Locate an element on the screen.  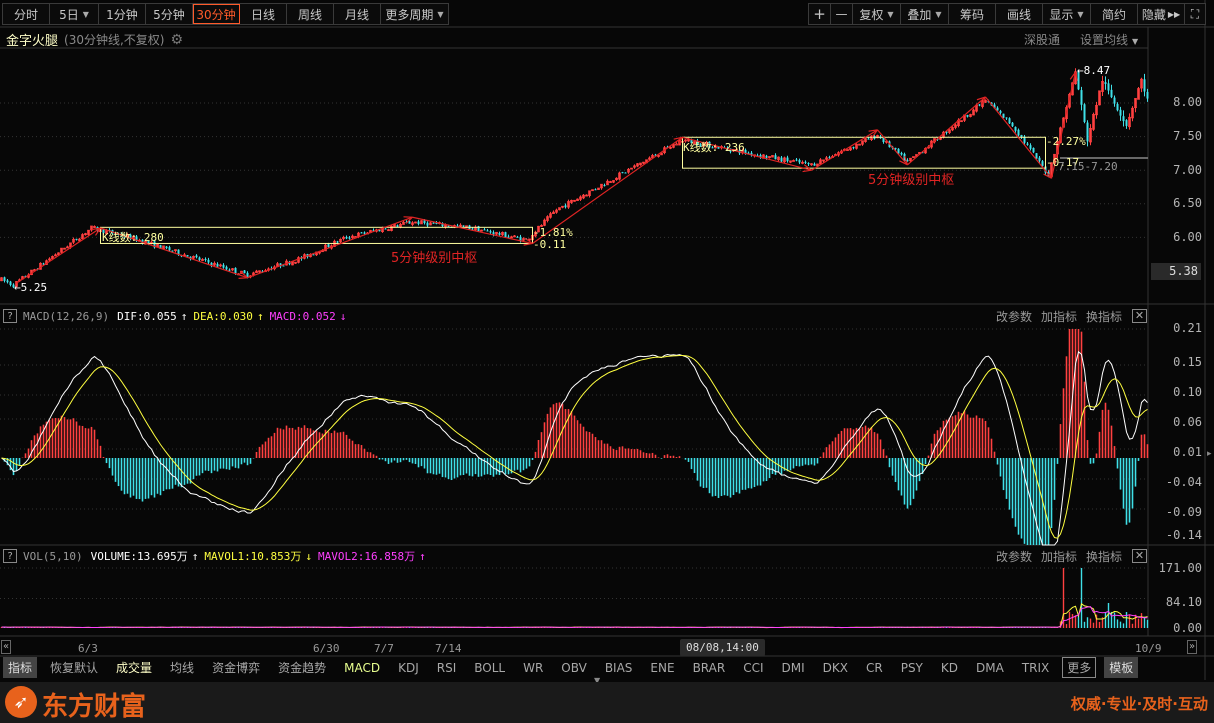
indicator-menu-tab: 指标 is located at coordinates (20, 667).